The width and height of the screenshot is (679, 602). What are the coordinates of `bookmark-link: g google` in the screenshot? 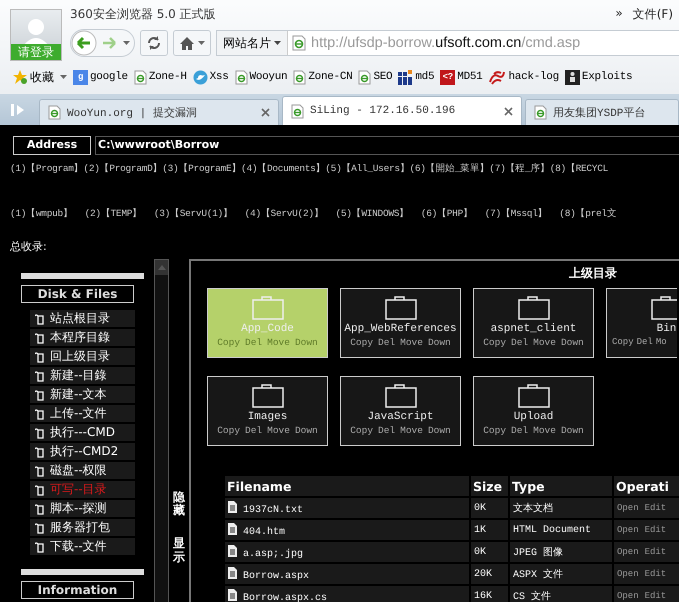 It's located at (100, 77).